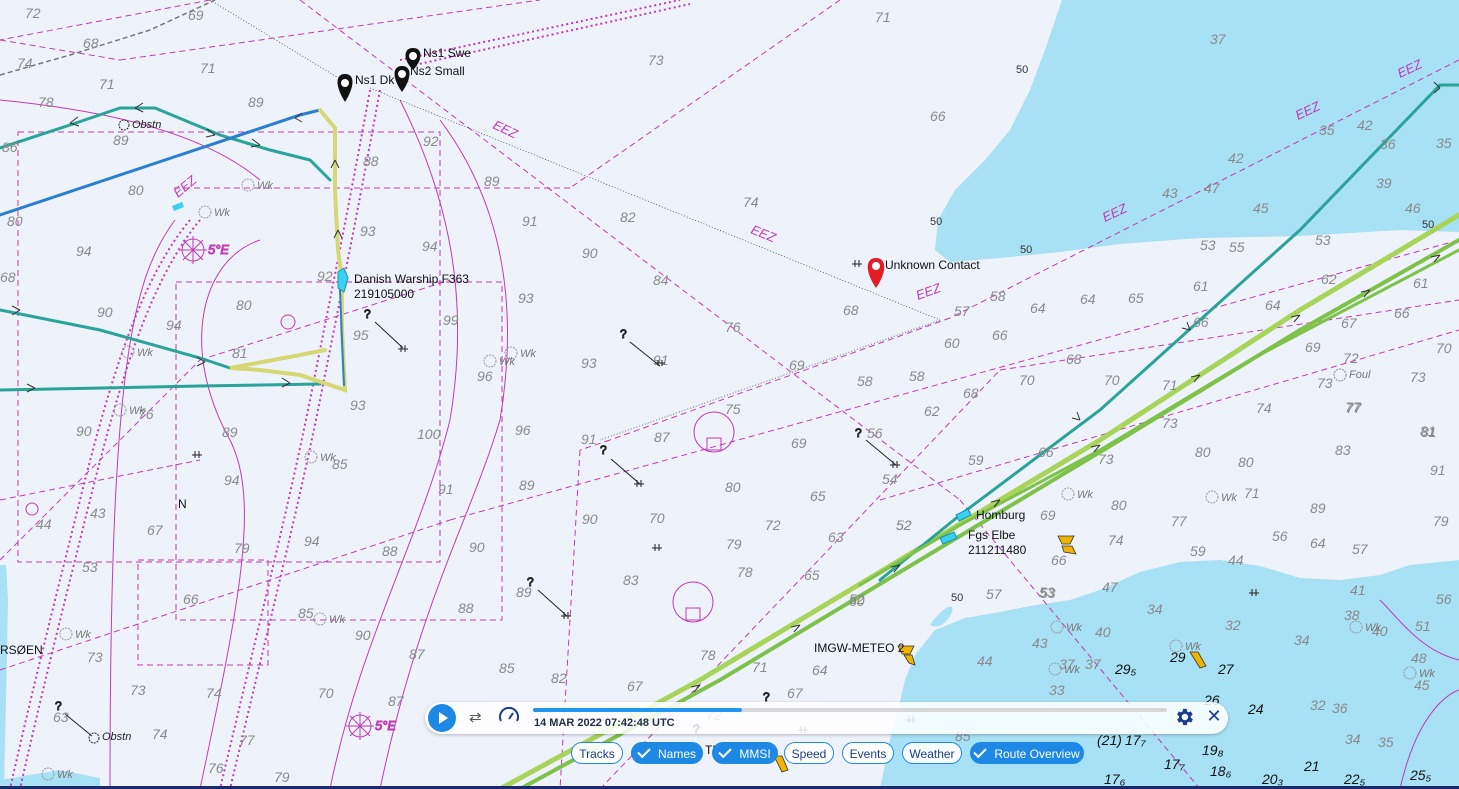 The width and height of the screenshot is (1459, 789). What do you see at coordinates (1413, 208) in the screenshot?
I see `depth-sounding: 46` at bounding box center [1413, 208].